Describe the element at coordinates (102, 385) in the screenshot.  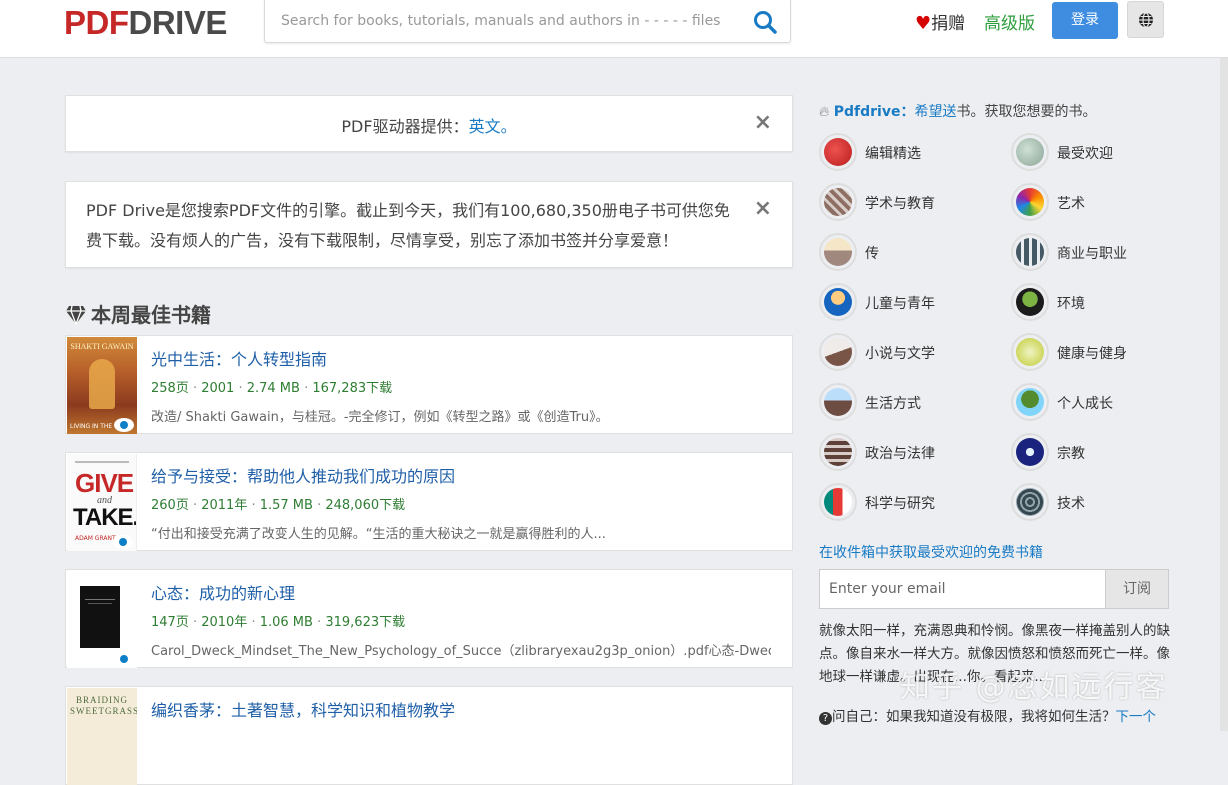
I see `book-cover: SHAKTI GAWAIN LIVING IN THE` at that location.